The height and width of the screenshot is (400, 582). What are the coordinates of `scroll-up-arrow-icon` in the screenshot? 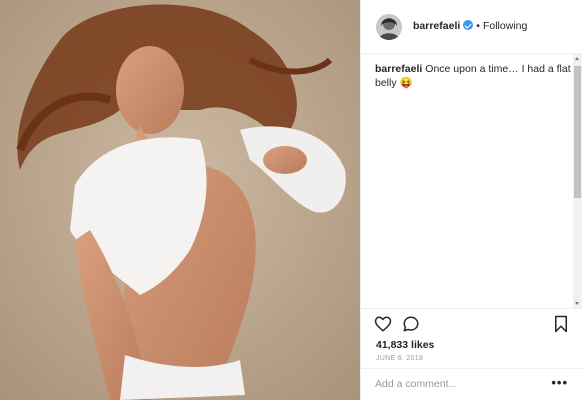 It's located at (577, 58).